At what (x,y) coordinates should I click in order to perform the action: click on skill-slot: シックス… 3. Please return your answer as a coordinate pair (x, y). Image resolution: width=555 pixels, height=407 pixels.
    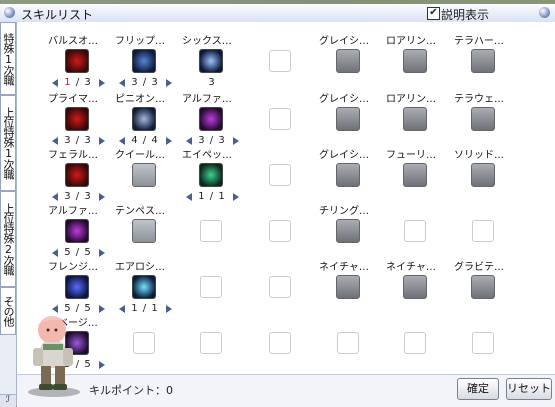
    Looking at the image, I should click on (212, 64).